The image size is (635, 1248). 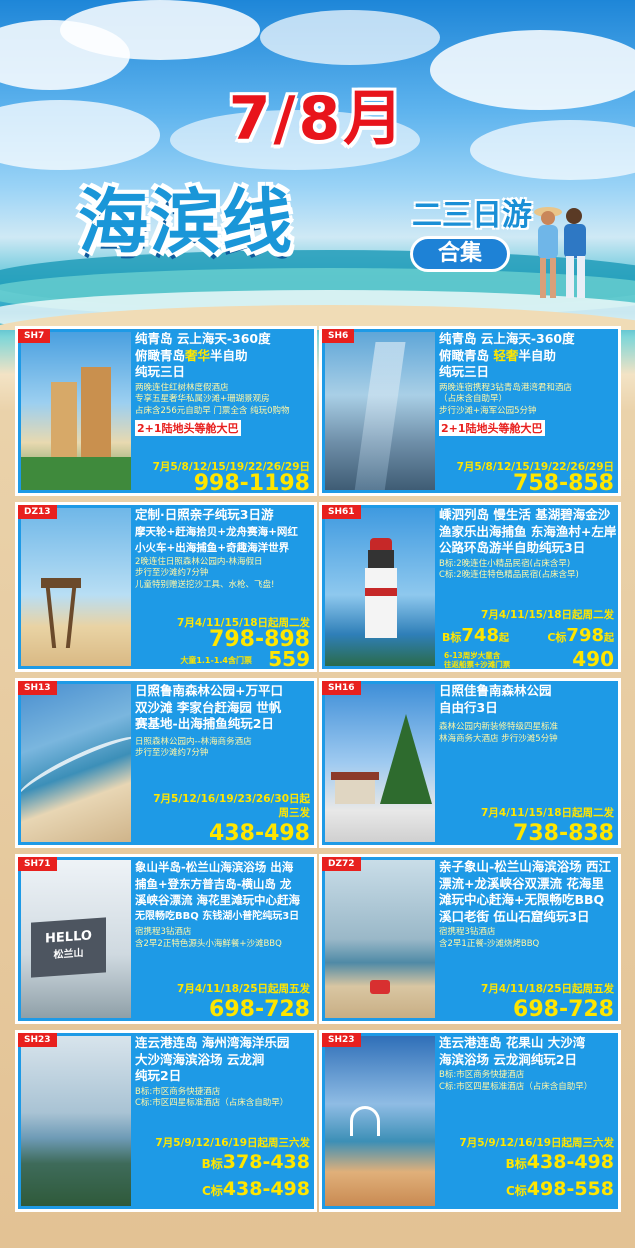 I want to click on tour-desc: 专享五星奢华私属沙滩+珊瑚景观房, so click(x=202, y=399).